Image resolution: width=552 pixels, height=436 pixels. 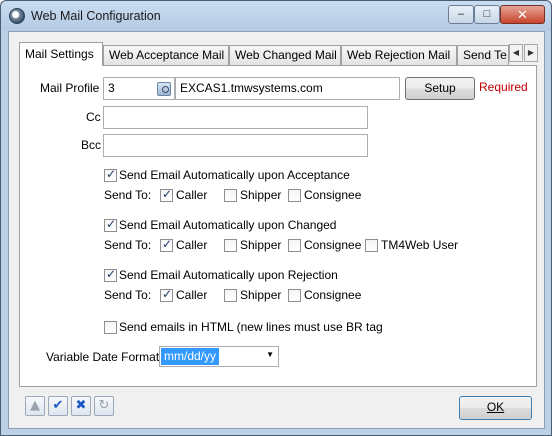 What do you see at coordinates (487, 14) in the screenshot?
I see `maximize-button: □` at bounding box center [487, 14].